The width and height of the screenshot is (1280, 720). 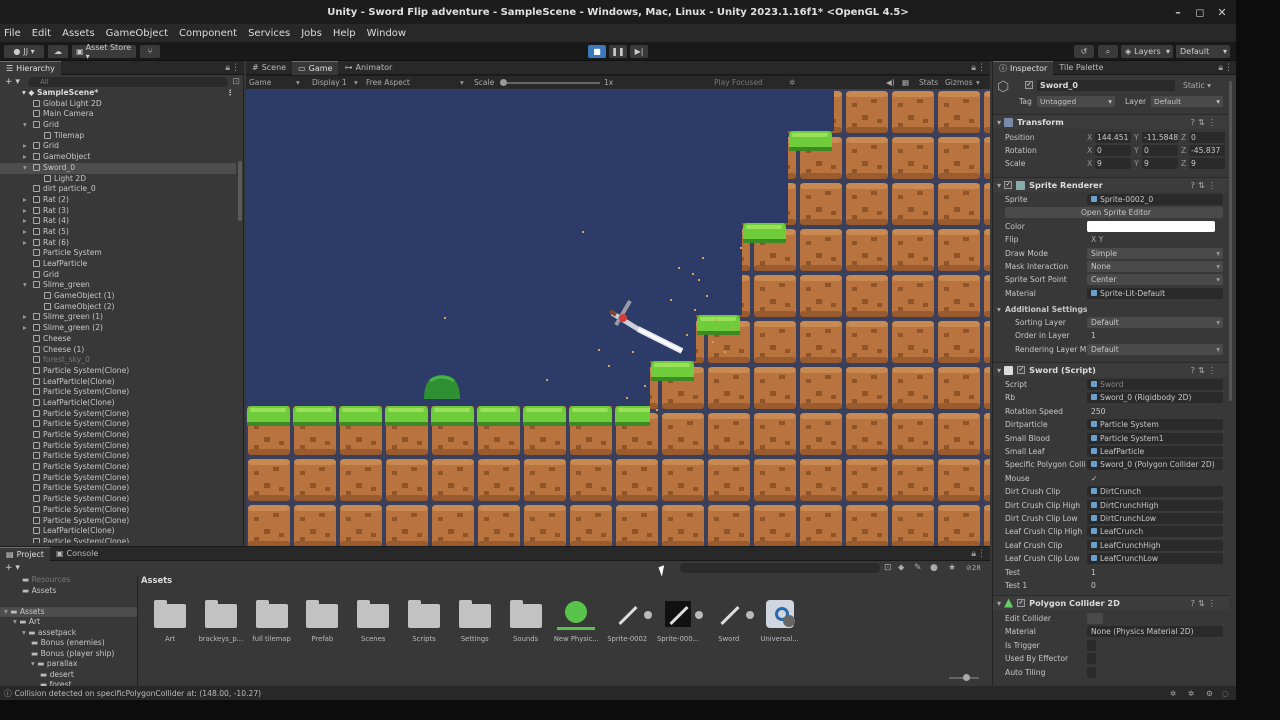 What do you see at coordinates (12, 33) in the screenshot?
I see `menu-file: File` at bounding box center [12, 33].